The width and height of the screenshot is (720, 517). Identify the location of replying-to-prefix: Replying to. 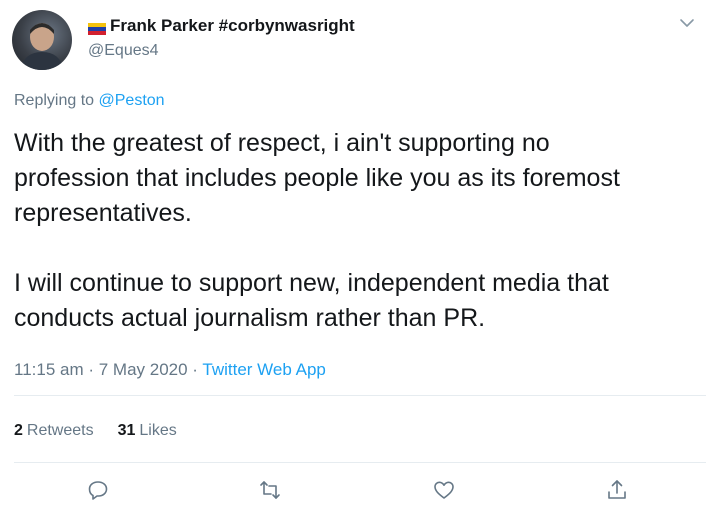
(56, 100).